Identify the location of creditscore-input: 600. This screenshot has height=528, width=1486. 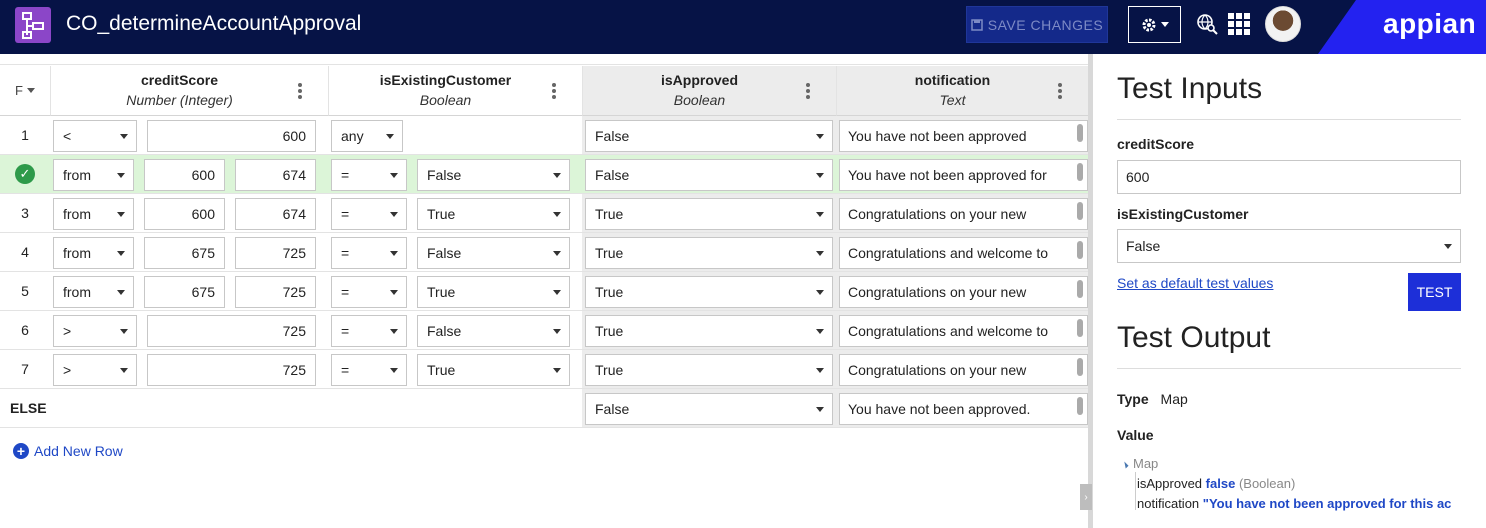
(1289, 177).